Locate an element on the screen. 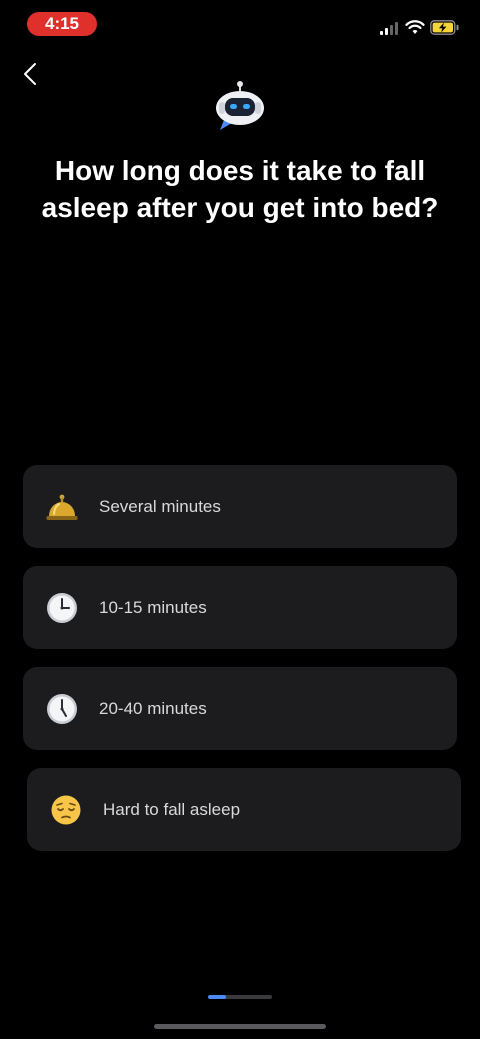  clock-five-icon is located at coordinates (62, 709).